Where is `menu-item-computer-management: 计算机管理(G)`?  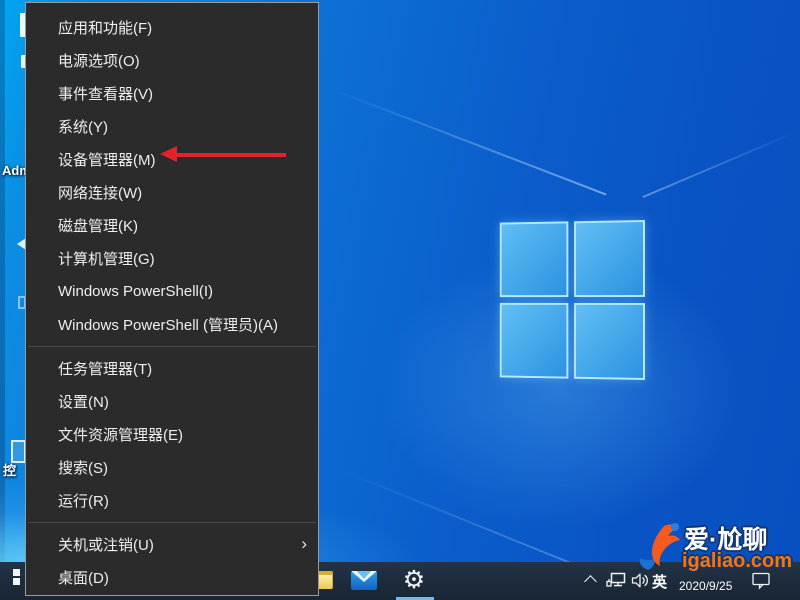 menu-item-computer-management: 计算机管理(G) is located at coordinates (172, 258).